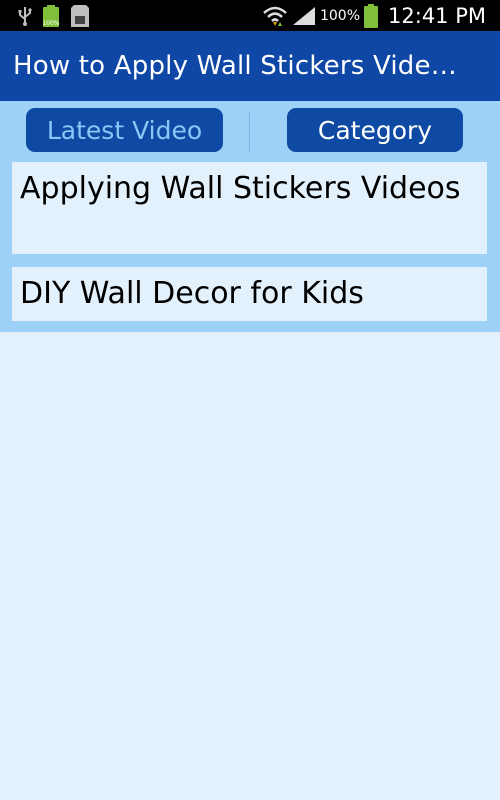 Image resolution: width=500 pixels, height=800 pixels. What do you see at coordinates (51, 16) in the screenshot?
I see `battery-status-icon: 100%` at bounding box center [51, 16].